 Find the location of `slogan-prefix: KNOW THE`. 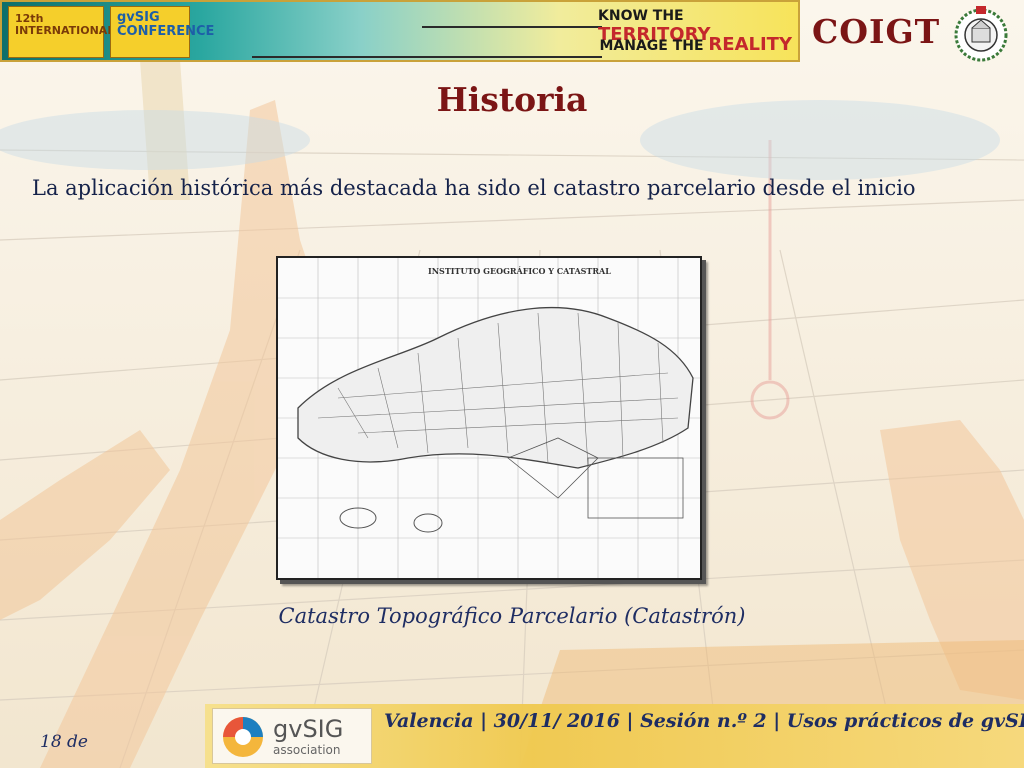

slogan-prefix: KNOW THE is located at coordinates (641, 16).